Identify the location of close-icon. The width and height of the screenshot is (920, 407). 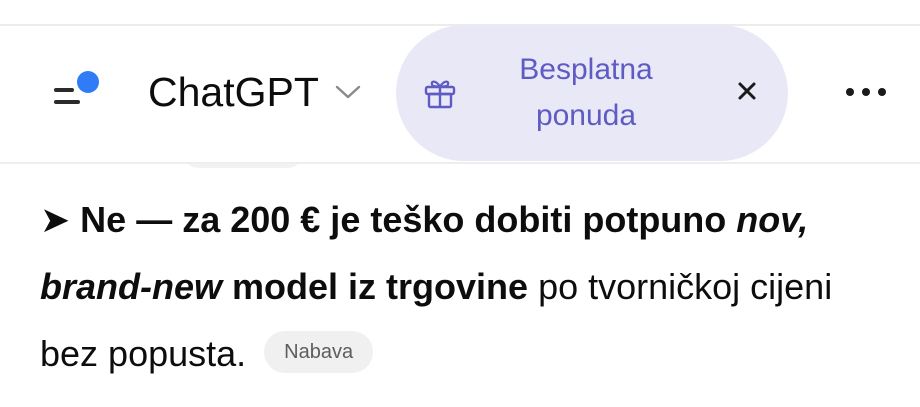
(747, 91).